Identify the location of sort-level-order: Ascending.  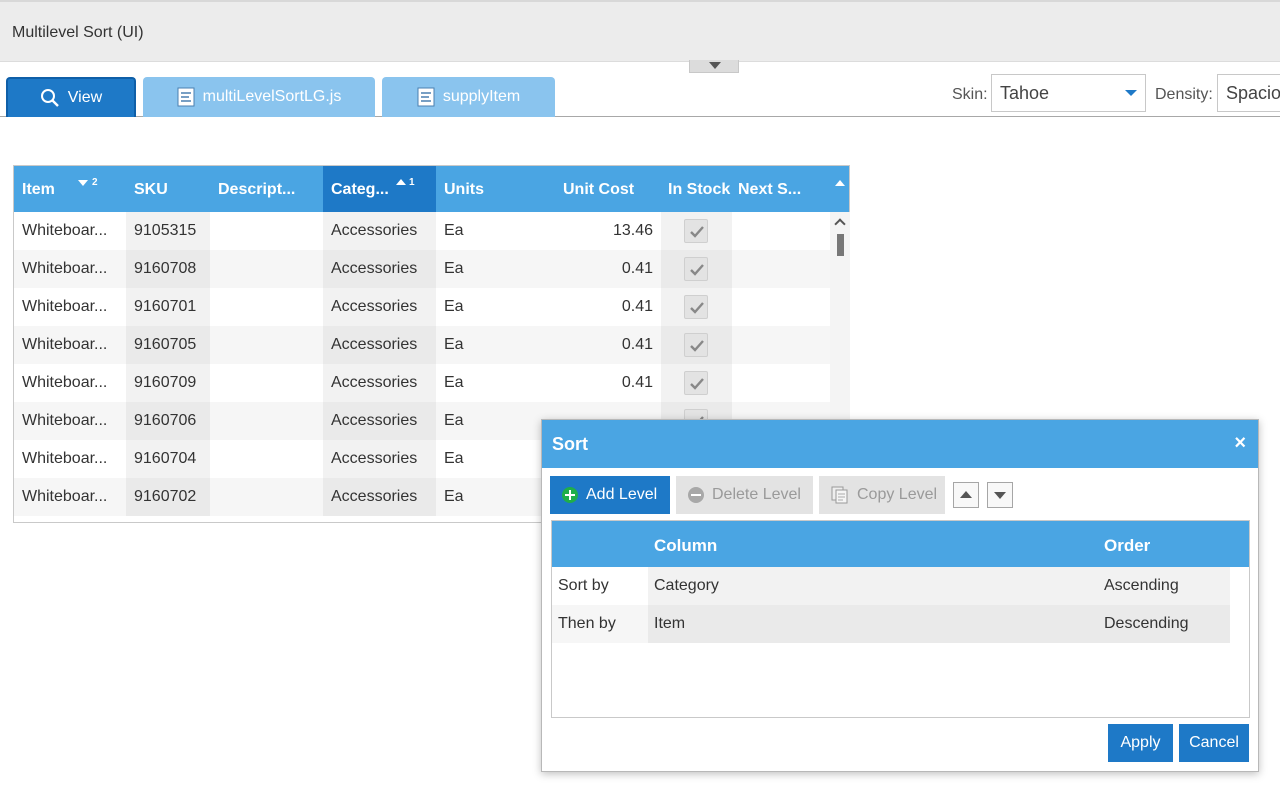
(1164, 586).